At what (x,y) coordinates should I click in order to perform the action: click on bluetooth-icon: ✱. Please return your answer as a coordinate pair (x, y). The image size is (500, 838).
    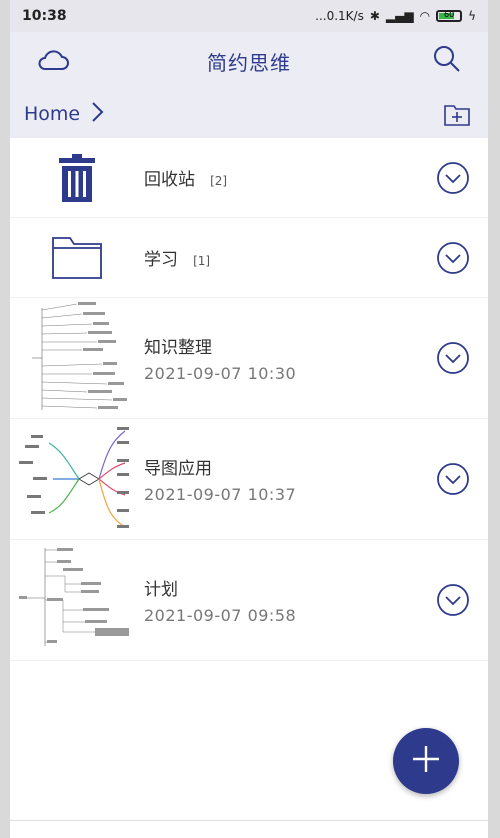
    Looking at the image, I should click on (374, 16).